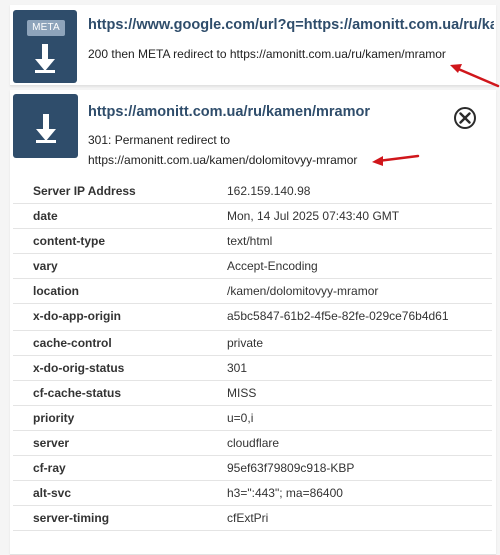 This screenshot has height=555, width=500. Describe the element at coordinates (269, 191) in the screenshot. I see `header-value: 162.159.140.98` at that location.